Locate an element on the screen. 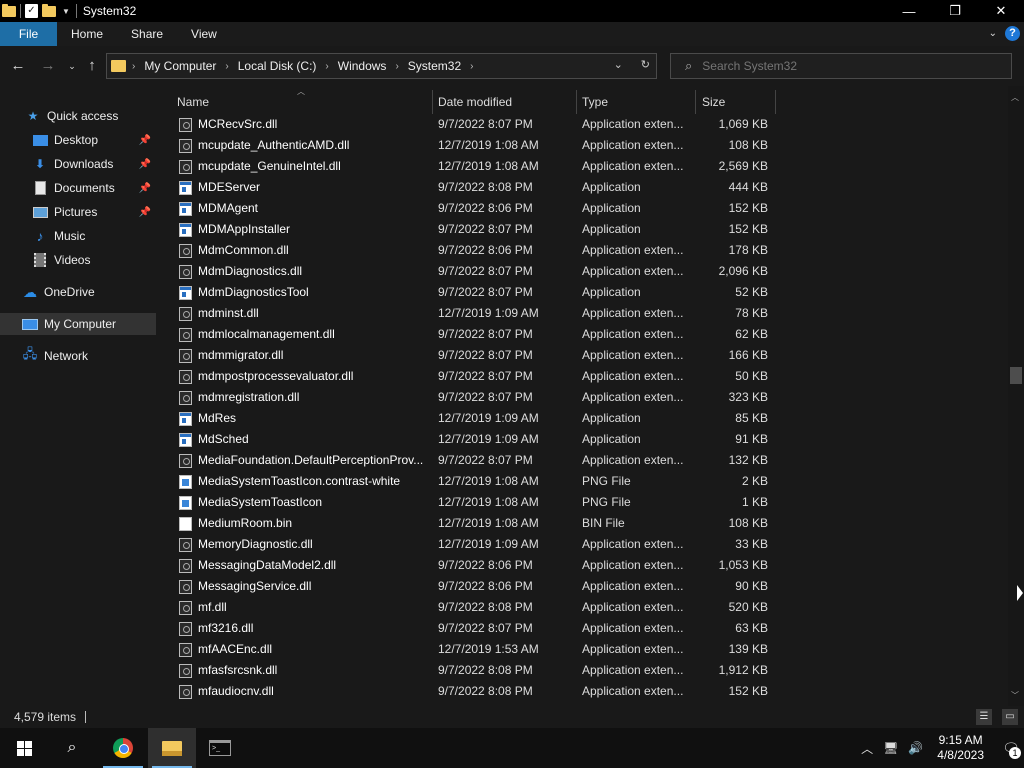 This screenshot has width=1024, height=768. customize-toolbar-chevron-icon: ▼ is located at coordinates (66, 11).